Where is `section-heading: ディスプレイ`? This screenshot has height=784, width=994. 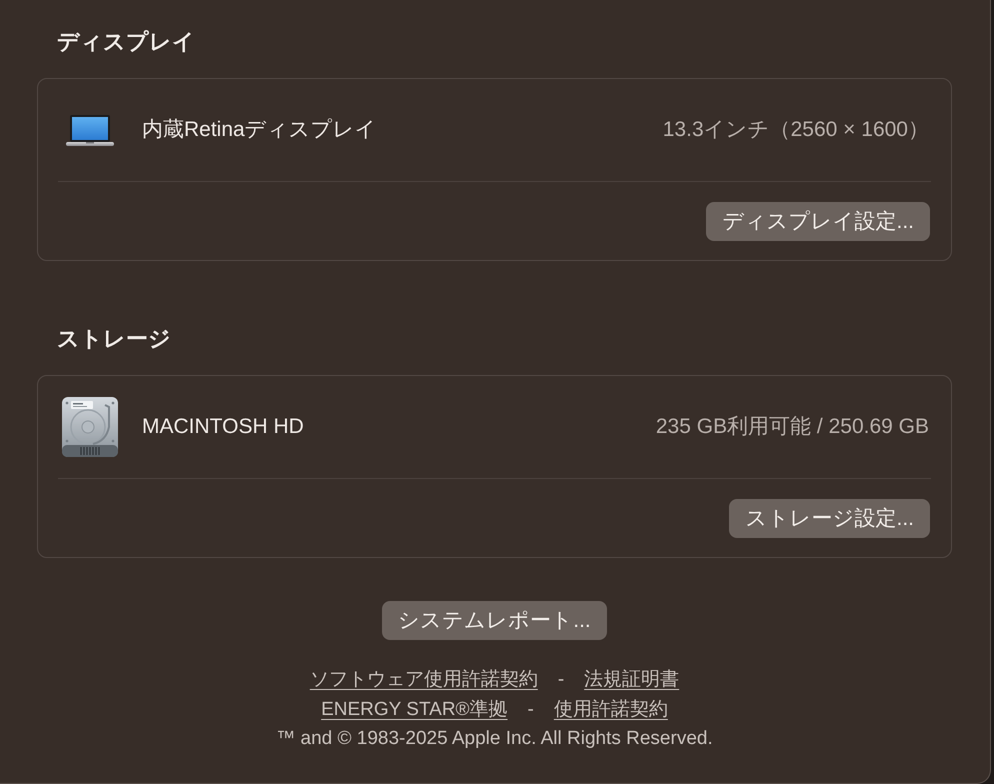 section-heading: ディスプレイ is located at coordinates (126, 42).